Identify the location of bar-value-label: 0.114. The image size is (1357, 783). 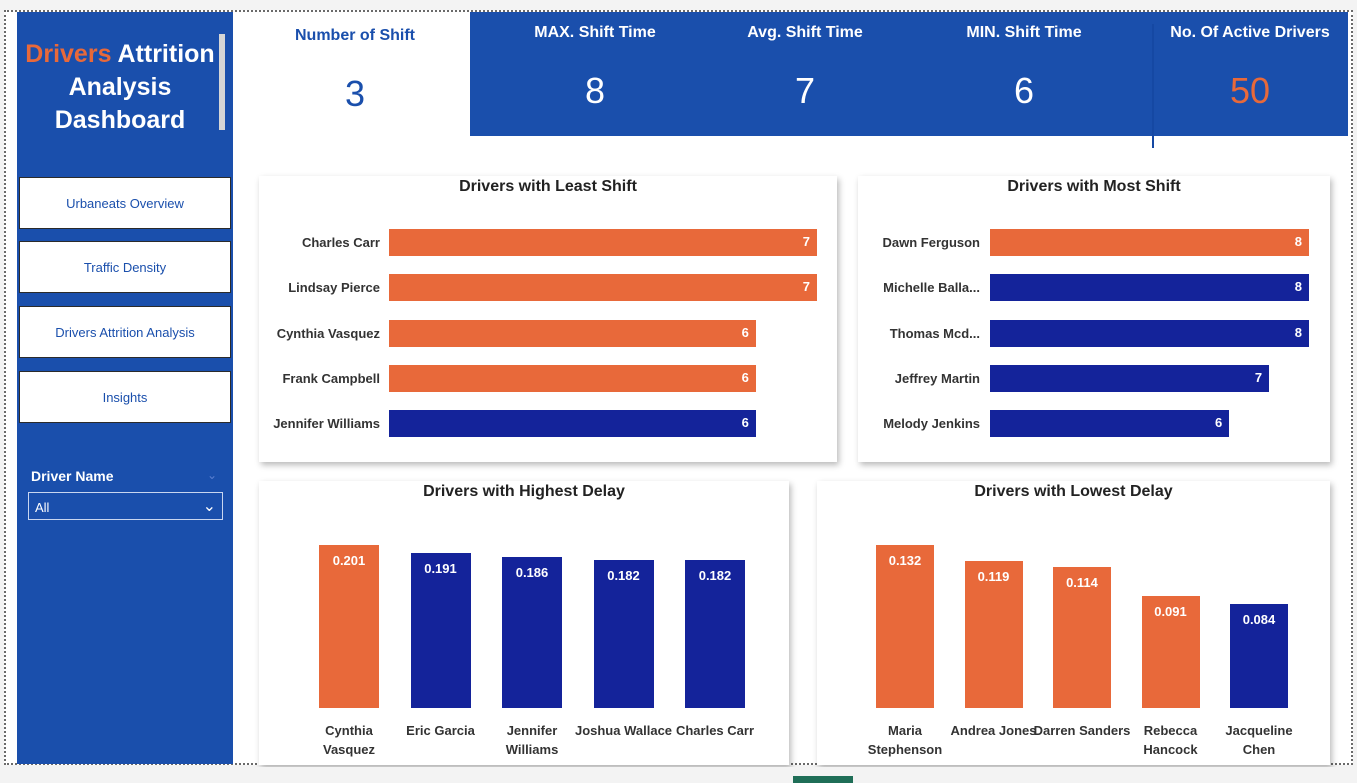
(1082, 583).